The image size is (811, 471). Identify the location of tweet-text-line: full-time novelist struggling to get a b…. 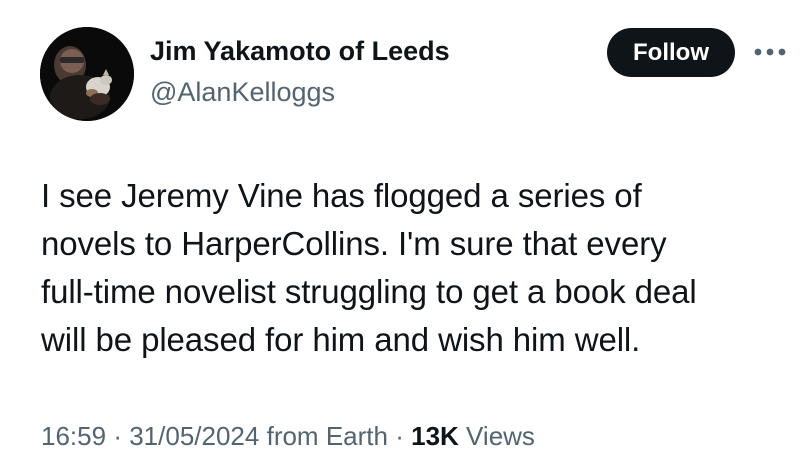
(369, 291).